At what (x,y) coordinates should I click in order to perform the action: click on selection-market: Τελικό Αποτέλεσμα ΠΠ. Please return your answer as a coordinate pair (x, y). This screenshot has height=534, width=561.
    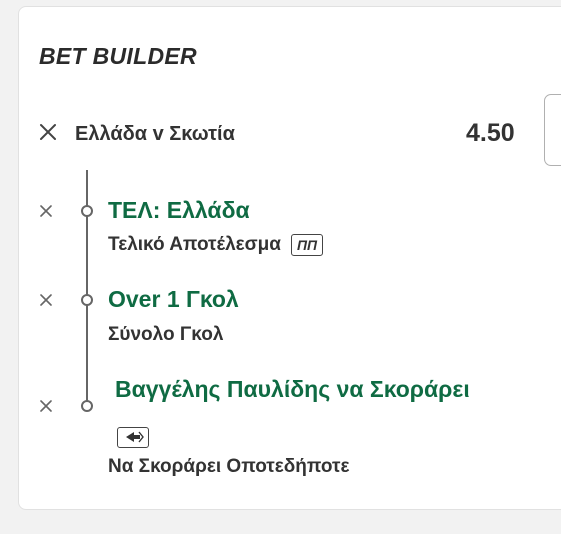
    Looking at the image, I should click on (216, 245).